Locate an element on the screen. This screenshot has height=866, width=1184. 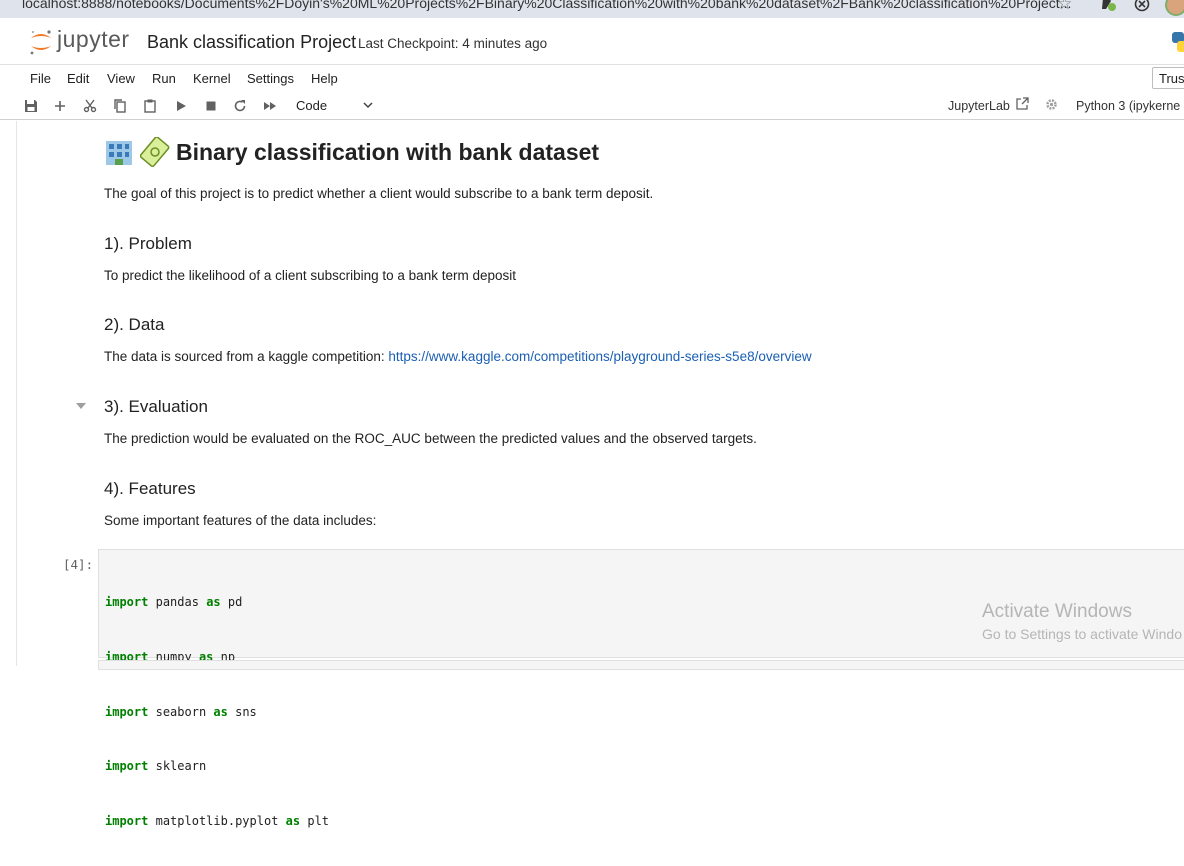
menu-help: Help is located at coordinates (324, 78).